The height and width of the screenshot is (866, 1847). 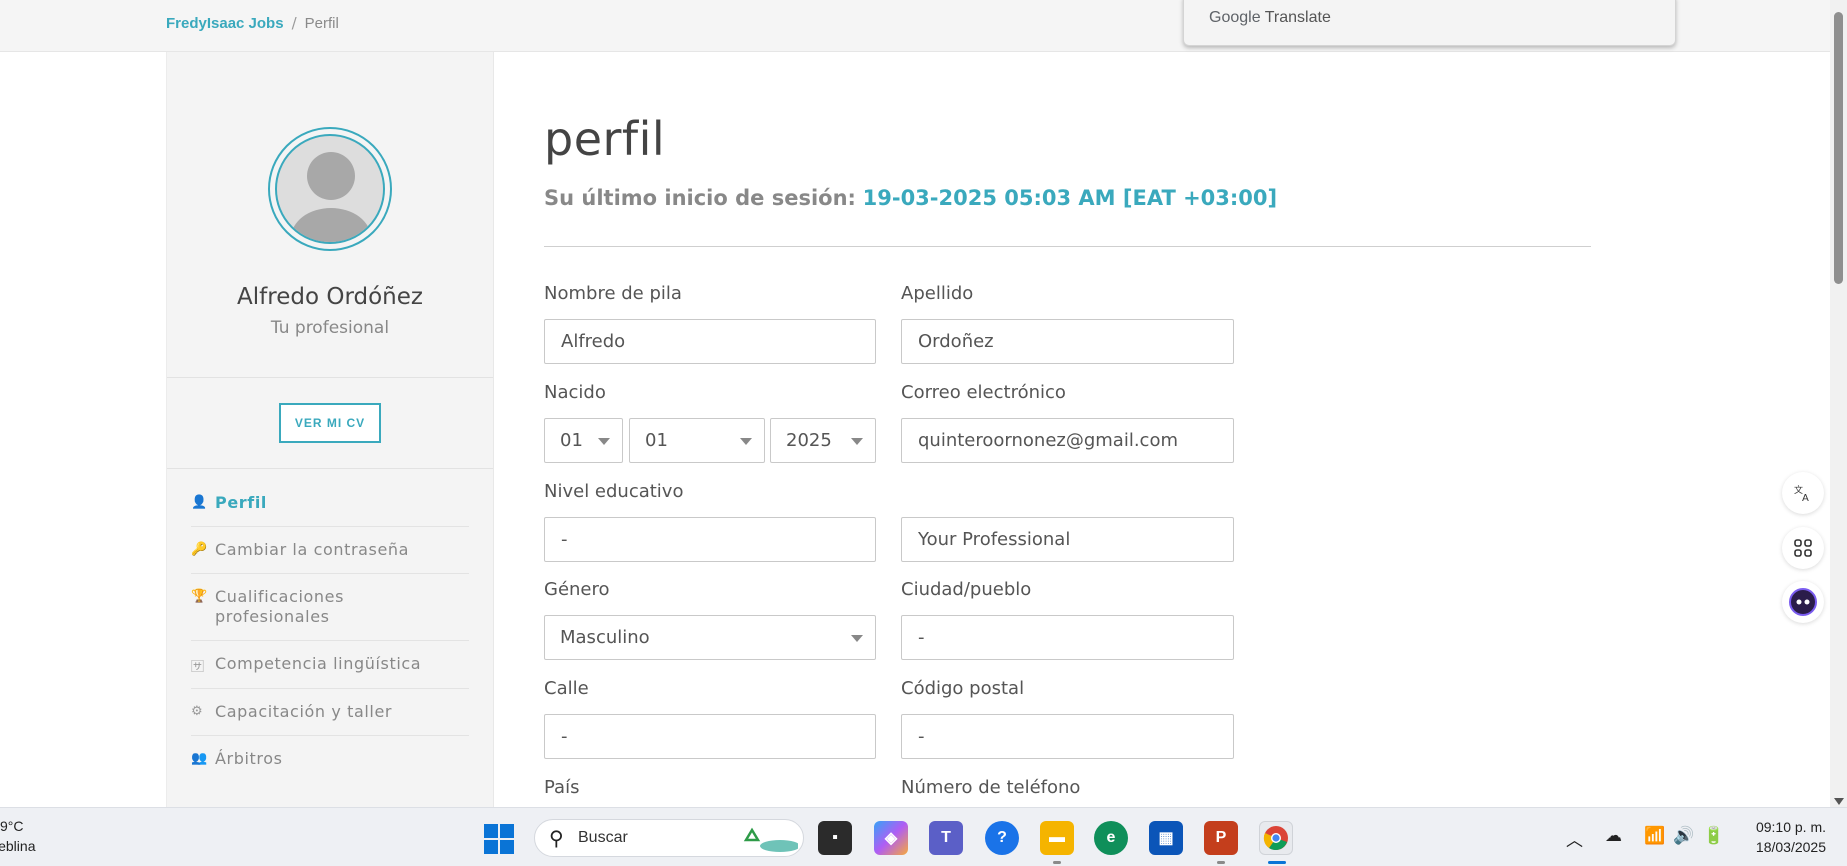 What do you see at coordinates (963, 688) in the screenshot?
I see `postal-code-label: Código postal` at bounding box center [963, 688].